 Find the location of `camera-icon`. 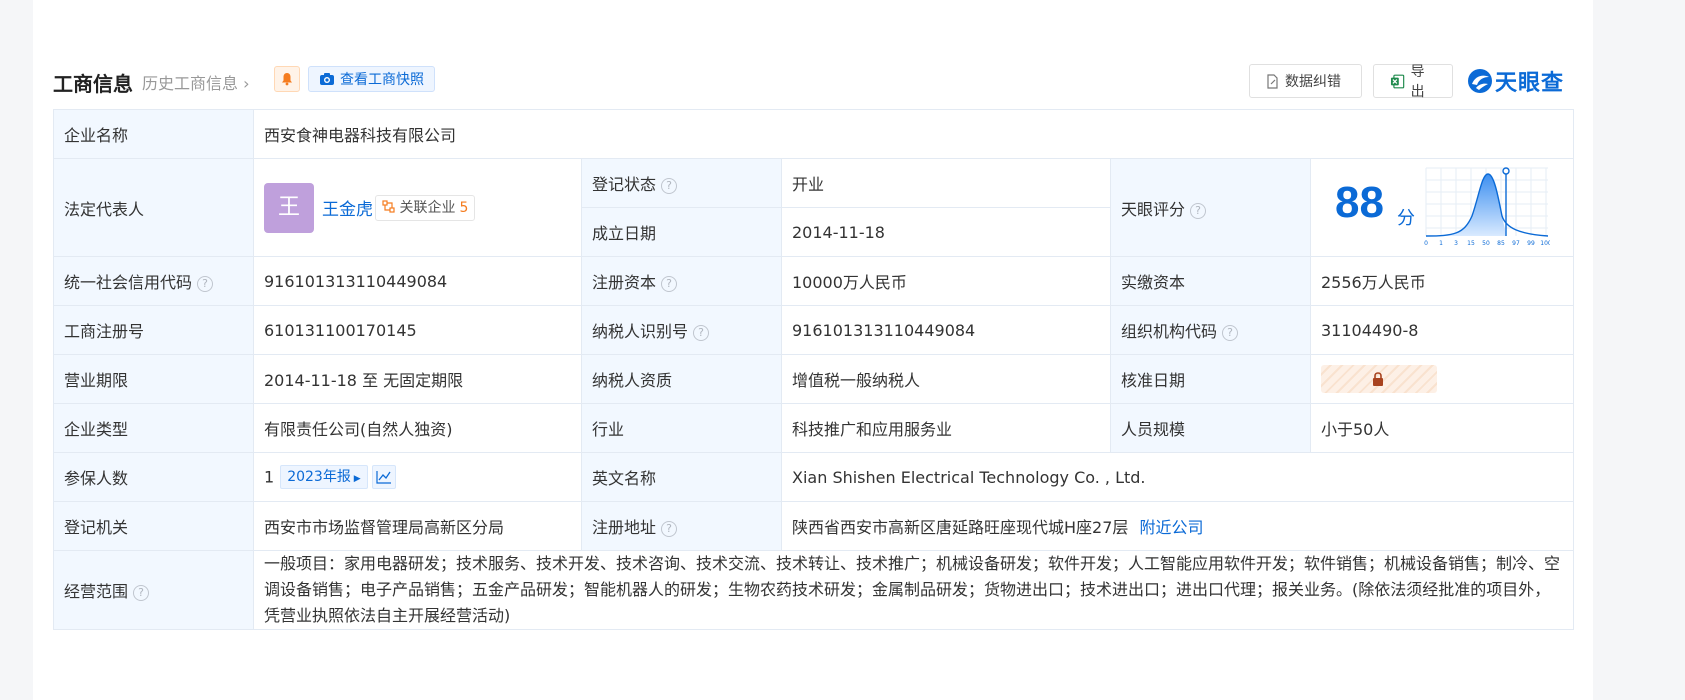

camera-icon is located at coordinates (327, 79).